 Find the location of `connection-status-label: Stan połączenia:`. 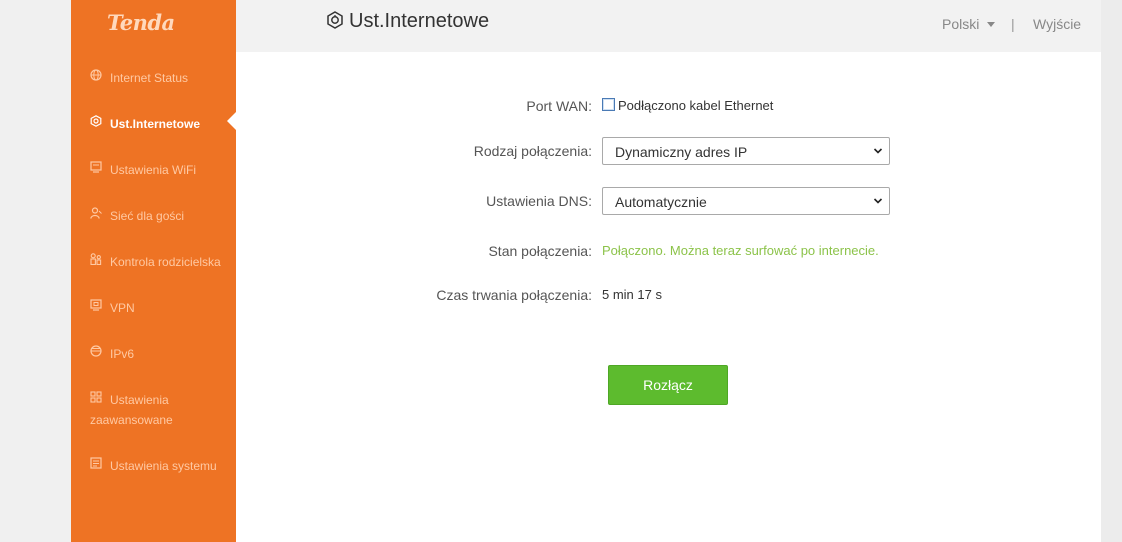

connection-status-label: Stan połączenia: is located at coordinates (540, 251).